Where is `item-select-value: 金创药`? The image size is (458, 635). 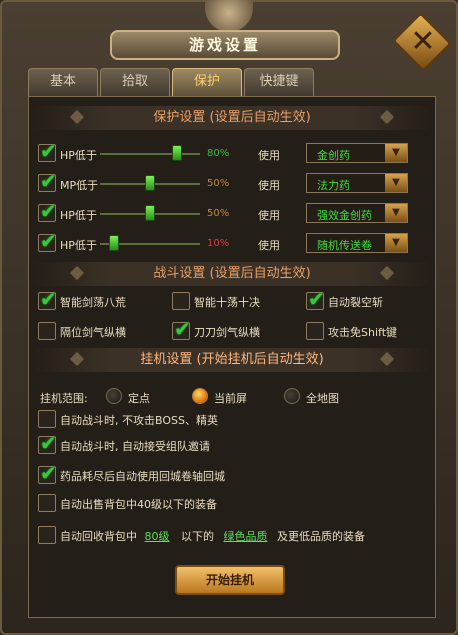
item-select-value: 金创药 is located at coordinates (333, 155).